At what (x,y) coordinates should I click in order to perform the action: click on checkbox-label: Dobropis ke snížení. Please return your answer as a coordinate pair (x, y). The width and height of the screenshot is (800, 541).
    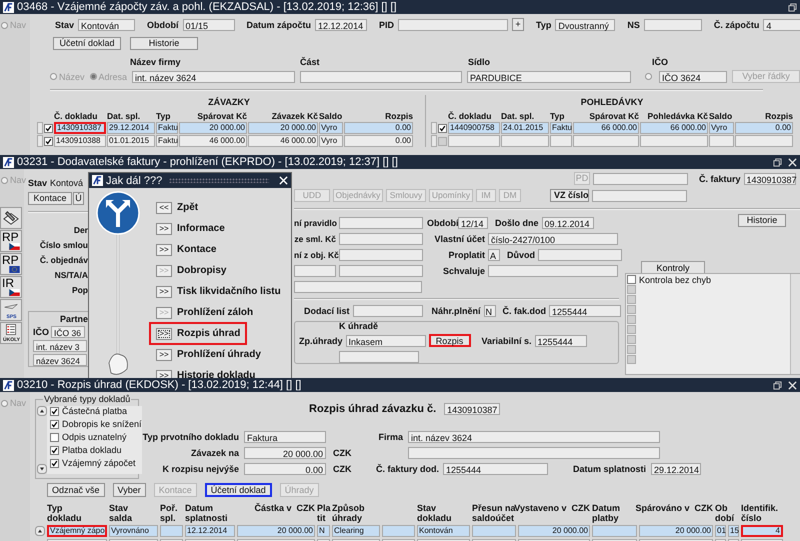
    Looking at the image, I should click on (102, 424).